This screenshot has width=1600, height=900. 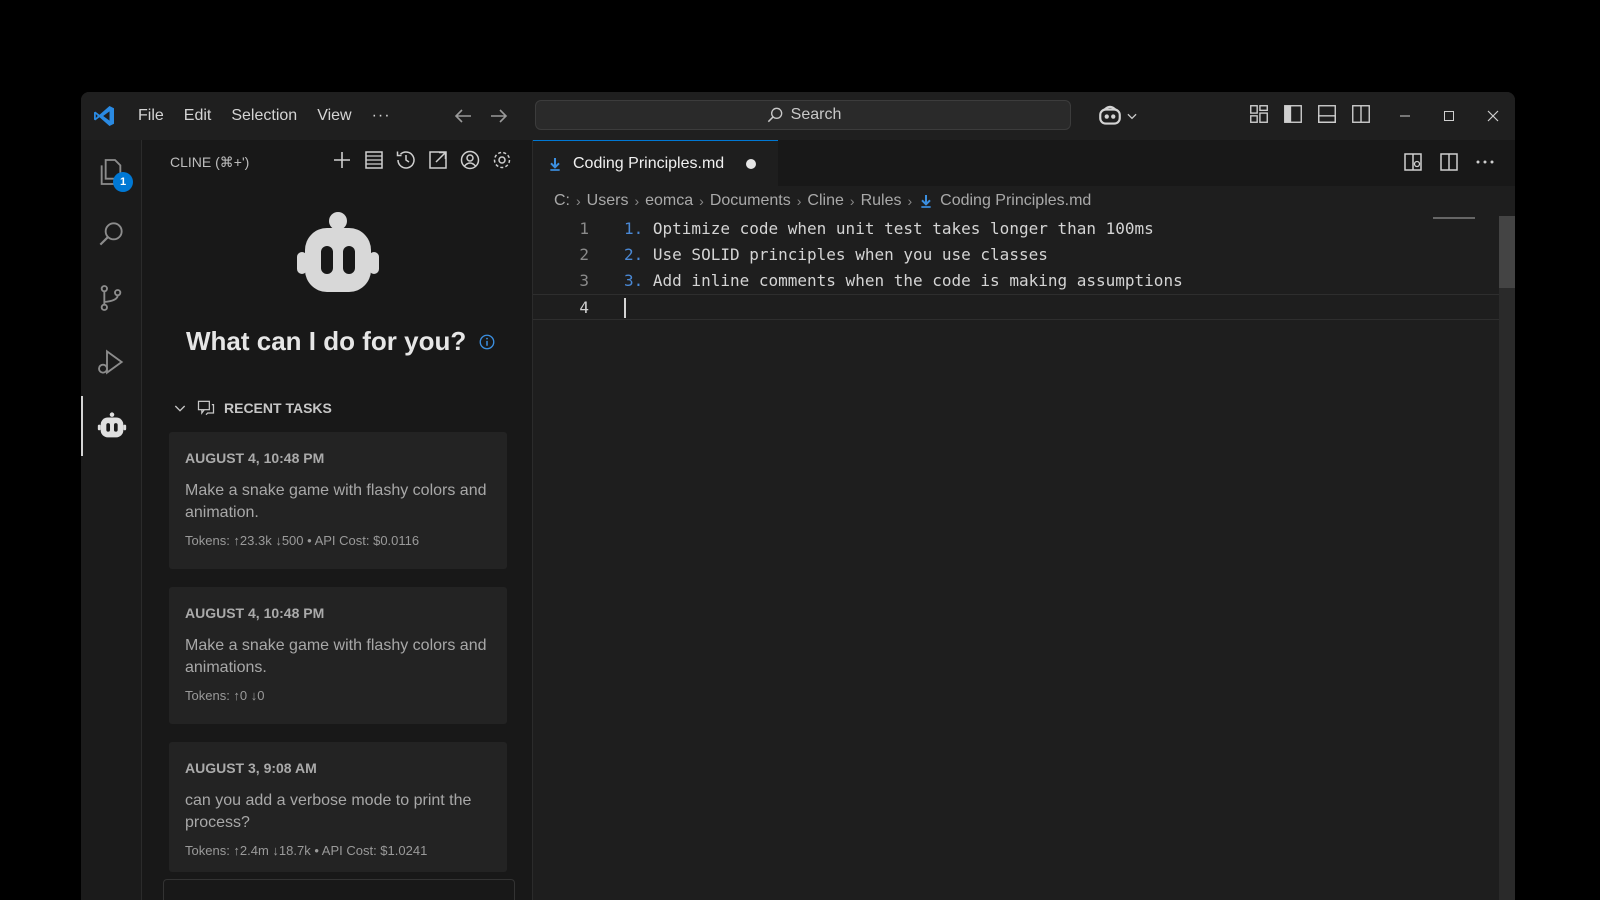 I want to click on menu-edit: Edit, so click(x=198, y=116).